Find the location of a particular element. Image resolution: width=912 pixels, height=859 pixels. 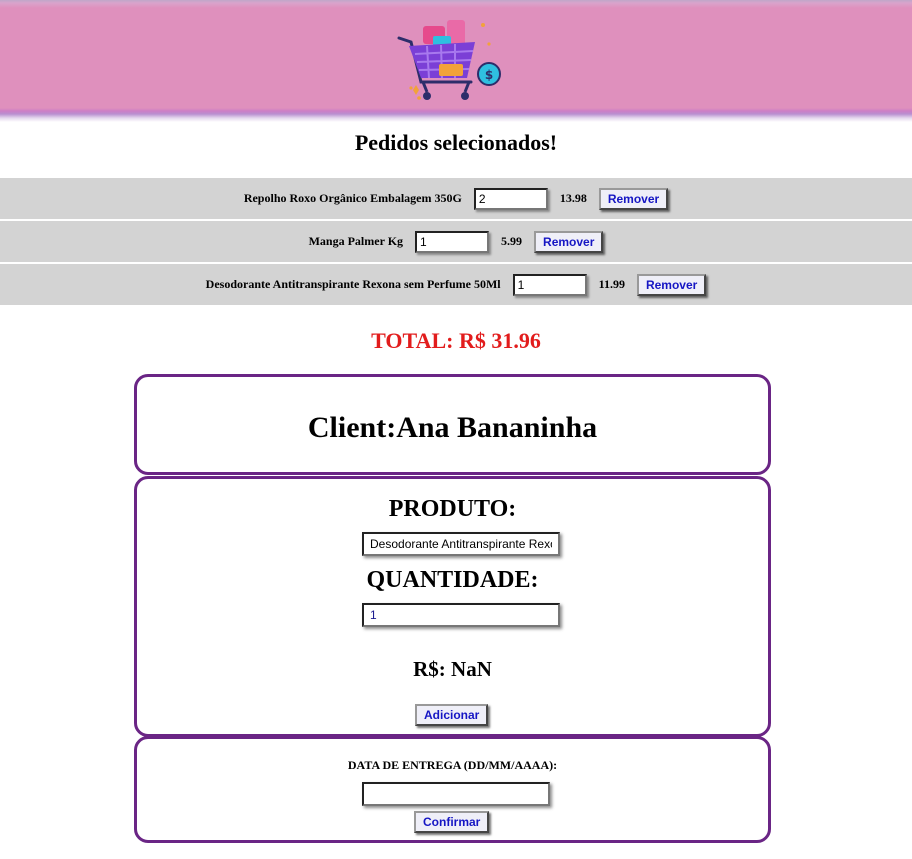

item-price: 5.99 is located at coordinates (512, 241).